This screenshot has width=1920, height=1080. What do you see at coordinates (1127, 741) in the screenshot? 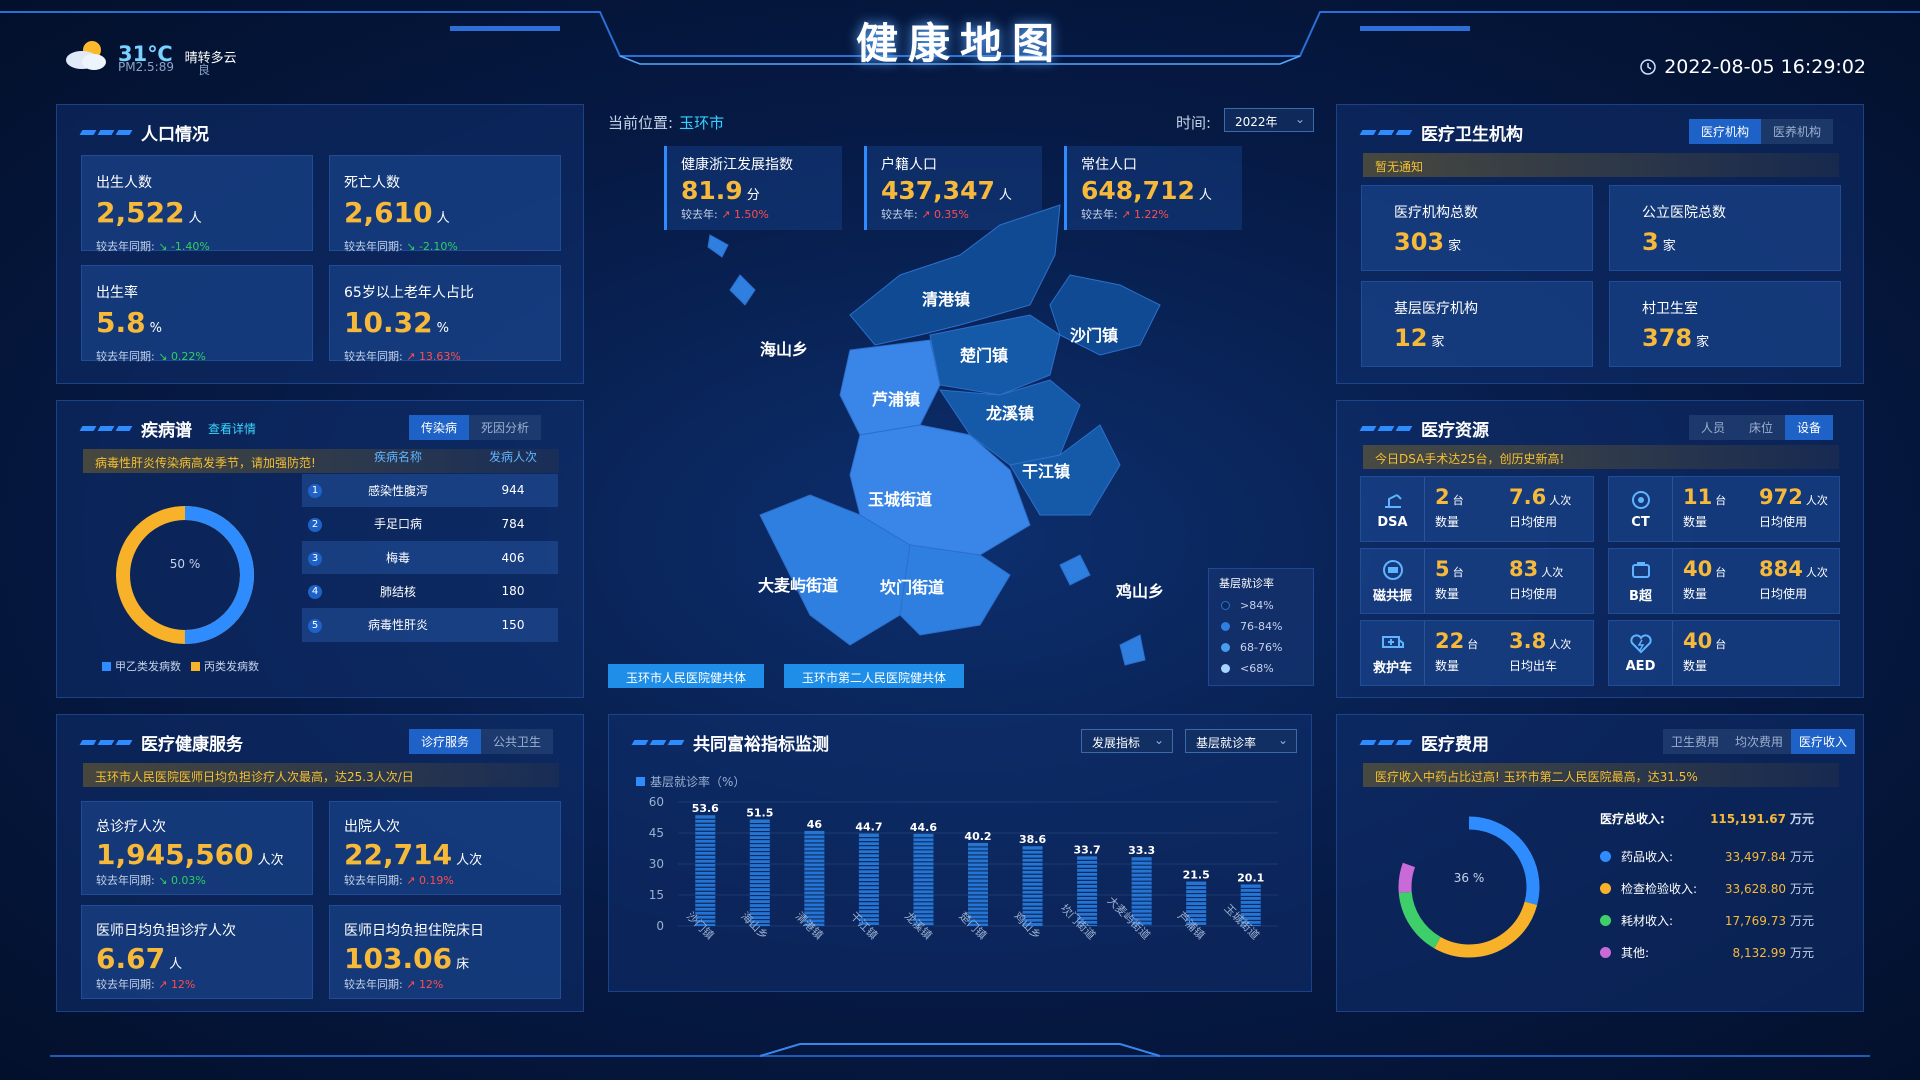
I see `indicator-select: 发展指标 ⌄` at bounding box center [1127, 741].